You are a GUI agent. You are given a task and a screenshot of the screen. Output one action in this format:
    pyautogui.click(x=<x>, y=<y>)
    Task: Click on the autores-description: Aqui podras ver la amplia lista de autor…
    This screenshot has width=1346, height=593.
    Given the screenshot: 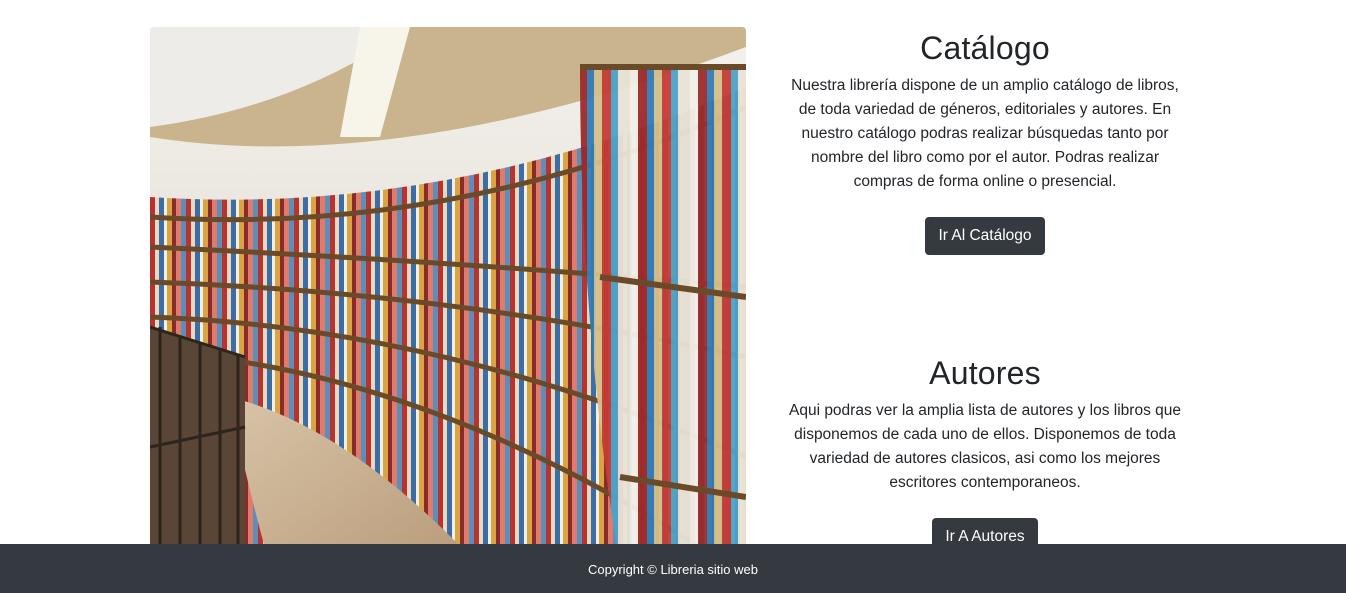 What is the action you would take?
    pyautogui.click(x=984, y=446)
    